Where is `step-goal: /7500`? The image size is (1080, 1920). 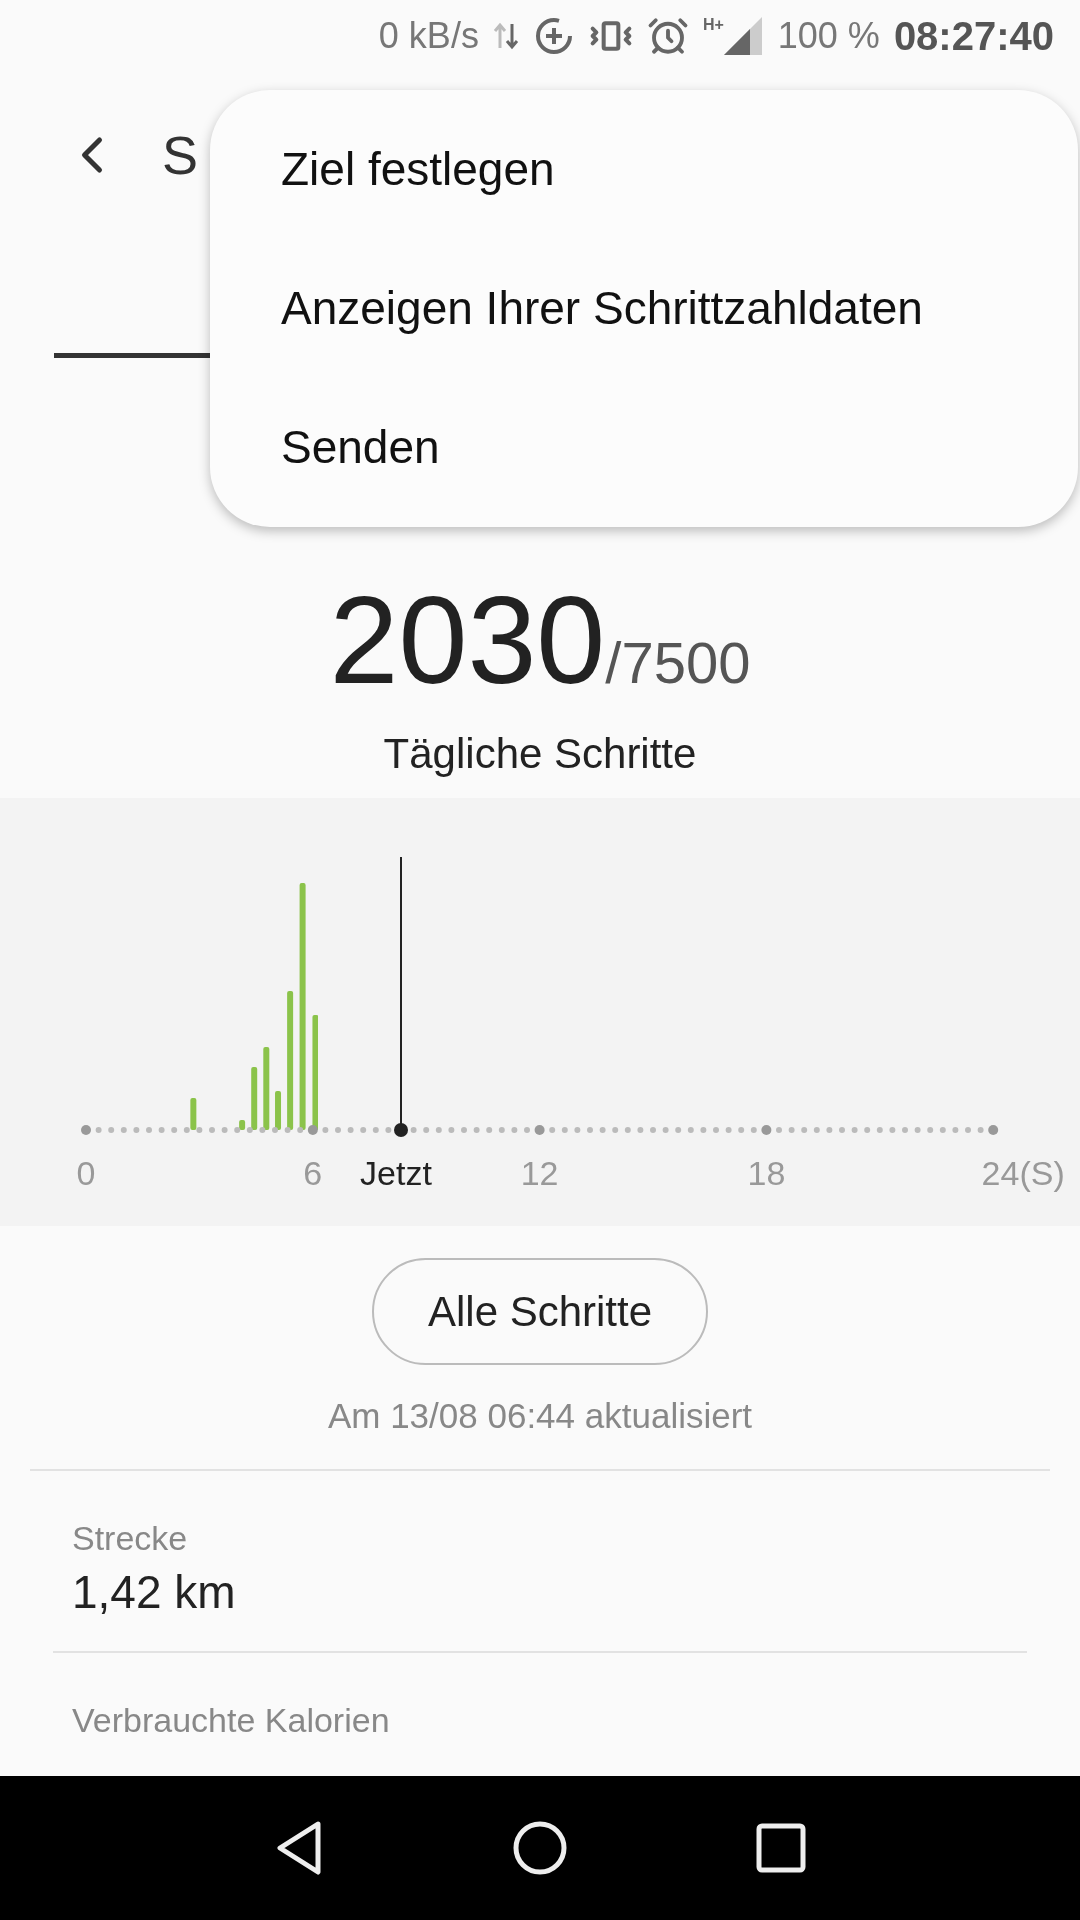 step-goal: /7500 is located at coordinates (678, 663).